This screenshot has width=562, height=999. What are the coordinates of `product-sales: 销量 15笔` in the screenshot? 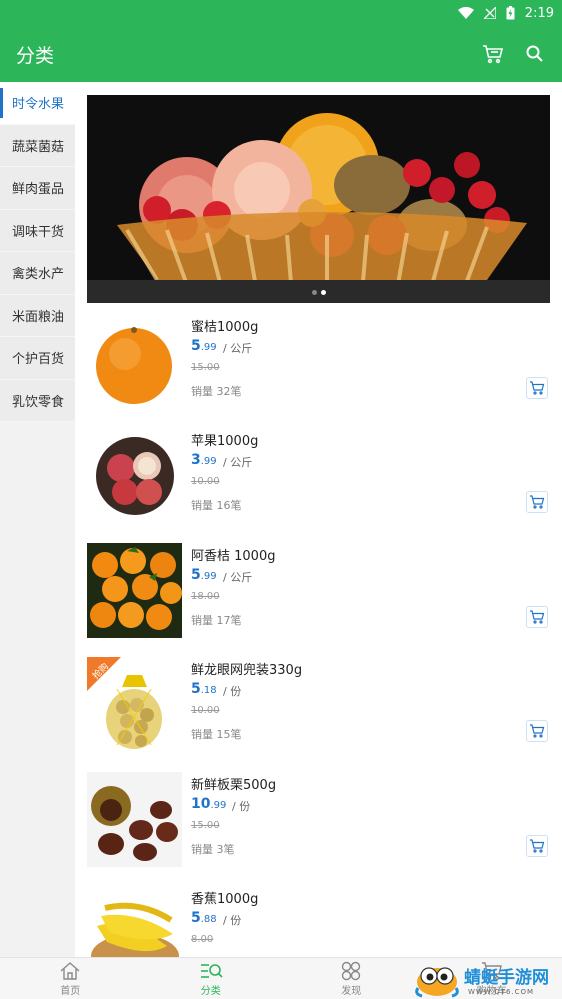 It's located at (216, 735).